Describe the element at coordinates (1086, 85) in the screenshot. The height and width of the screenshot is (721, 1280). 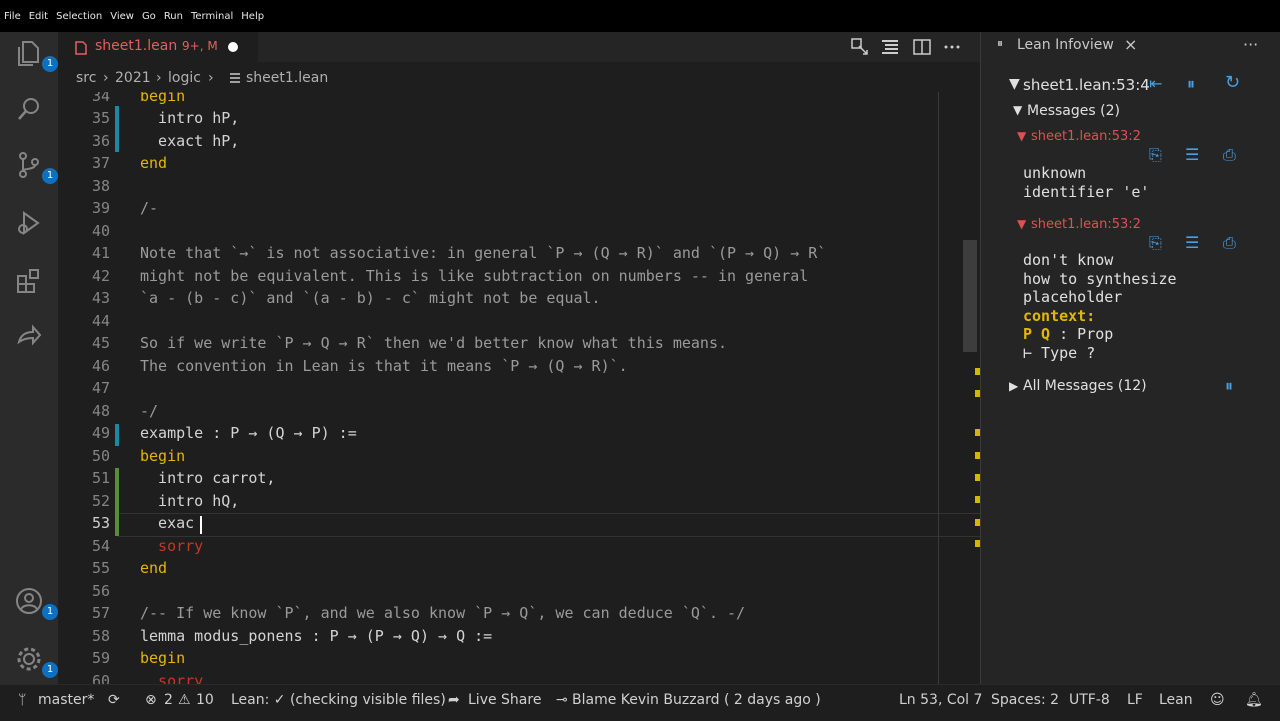
I see `infoview-location: sheet1.lean:53:4` at that location.